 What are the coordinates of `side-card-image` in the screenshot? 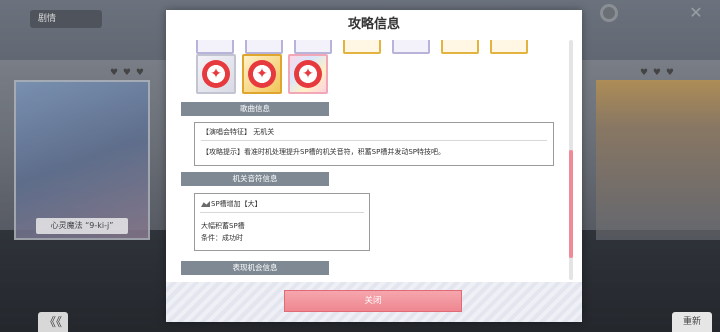 It's located at (658, 160).